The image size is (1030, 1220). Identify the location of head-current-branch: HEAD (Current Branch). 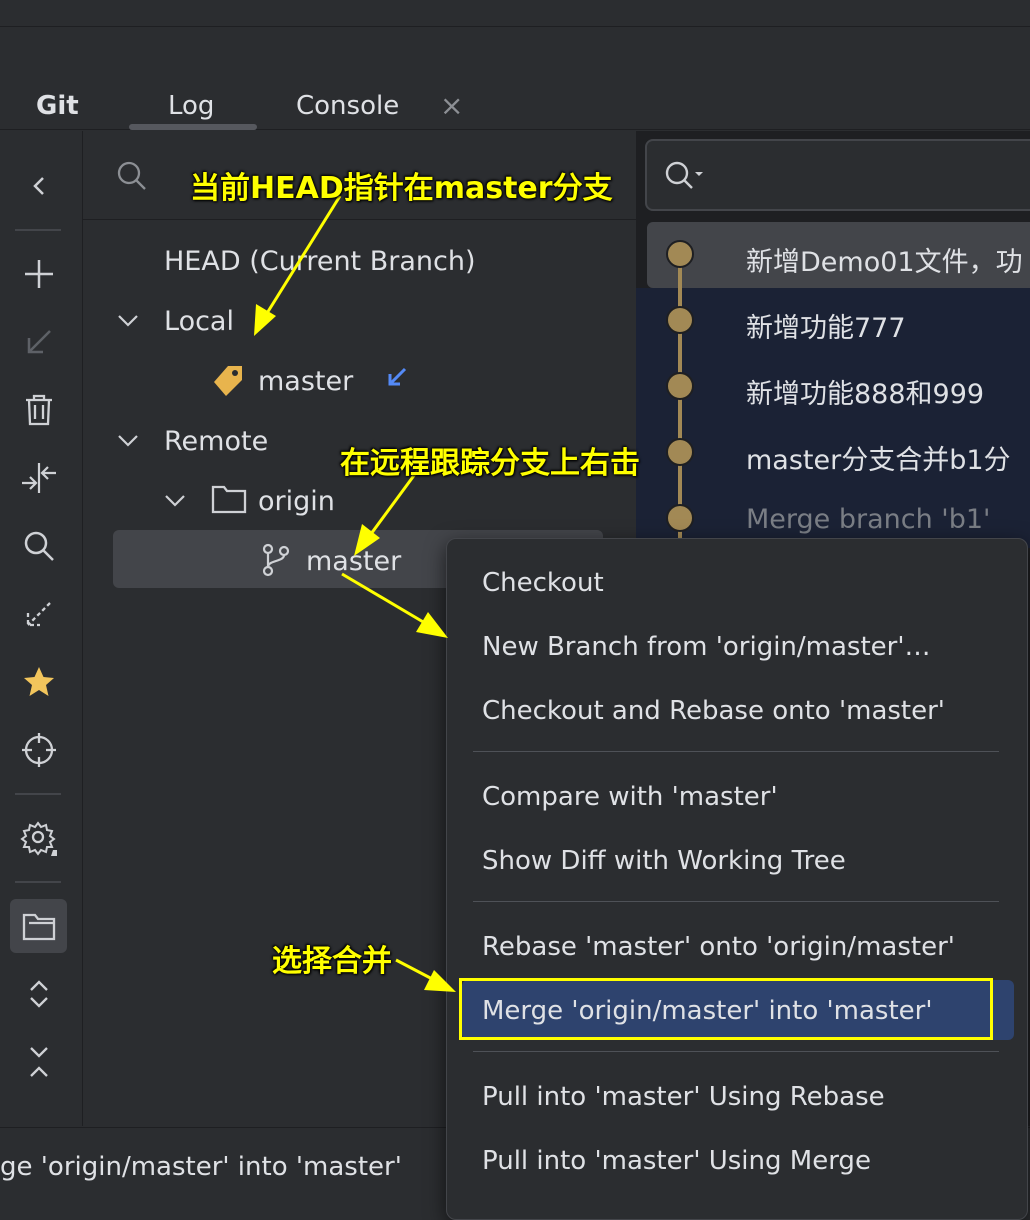
(320, 261).